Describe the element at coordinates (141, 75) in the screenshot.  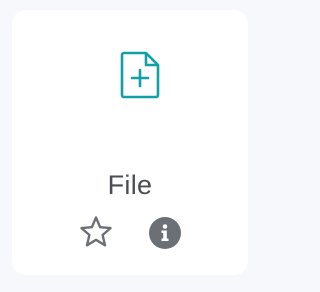
I see `file-add-icon` at that location.